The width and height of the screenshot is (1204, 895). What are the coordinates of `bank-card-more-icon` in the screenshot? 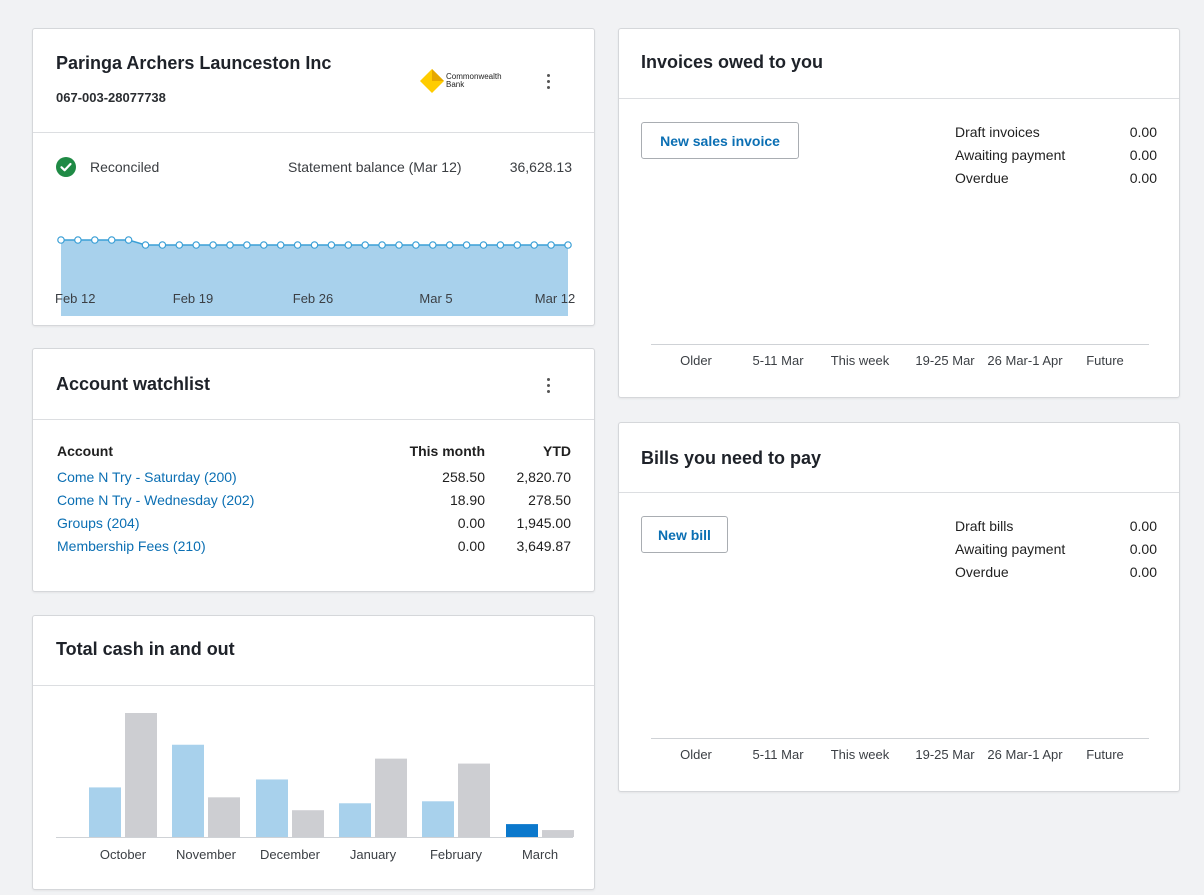 It's located at (548, 81).